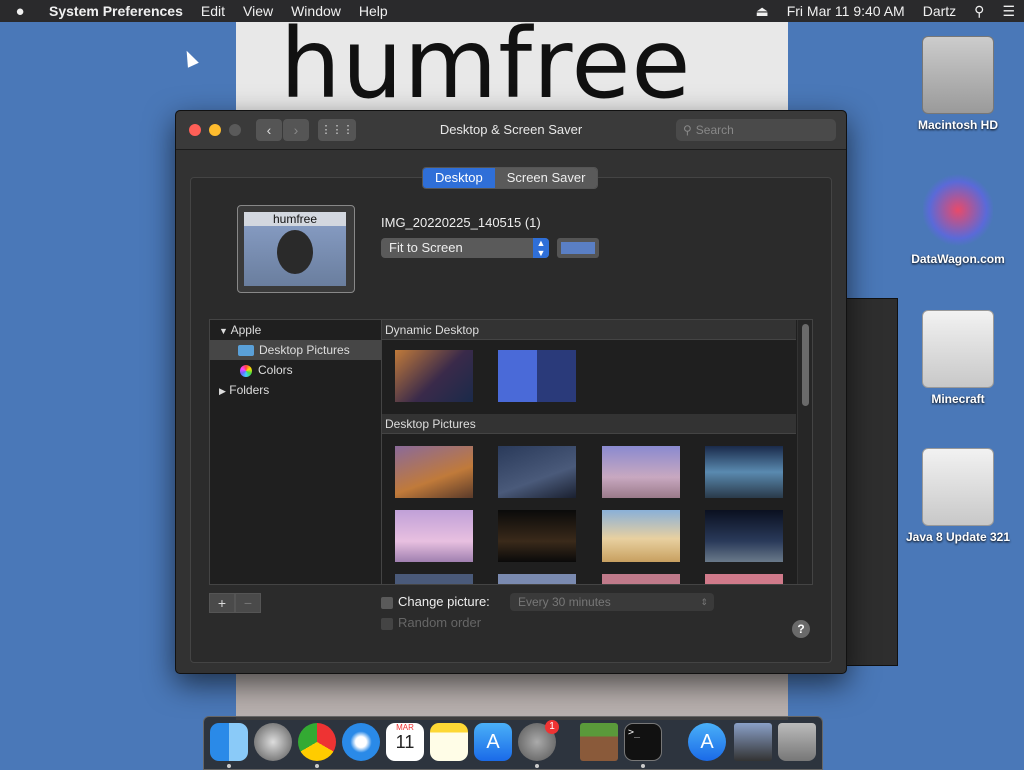 This screenshot has height=770, width=1024. I want to click on menu-help: Help, so click(373, 11).